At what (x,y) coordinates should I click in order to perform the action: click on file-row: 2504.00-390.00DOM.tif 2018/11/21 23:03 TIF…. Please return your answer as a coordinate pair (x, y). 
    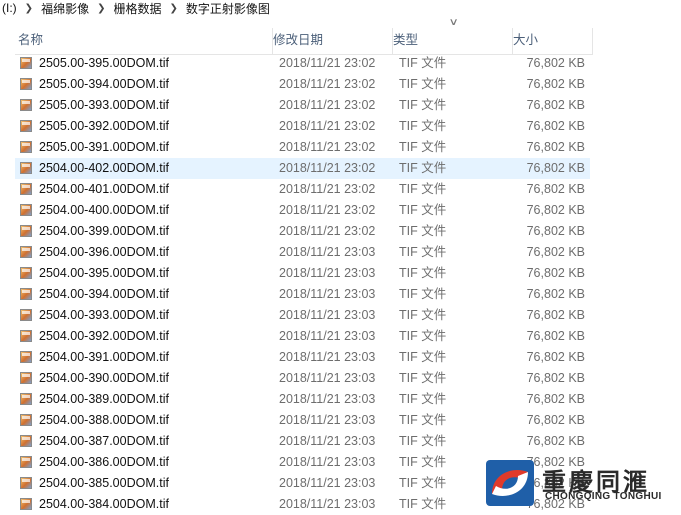
    Looking at the image, I should click on (302, 378).